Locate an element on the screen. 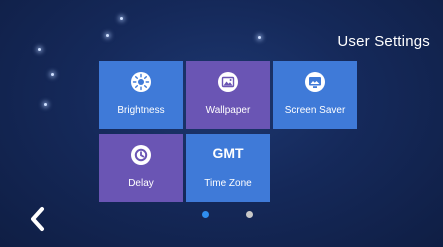 This screenshot has width=443, height=247. time-zone-label: Time Zone is located at coordinates (228, 183).